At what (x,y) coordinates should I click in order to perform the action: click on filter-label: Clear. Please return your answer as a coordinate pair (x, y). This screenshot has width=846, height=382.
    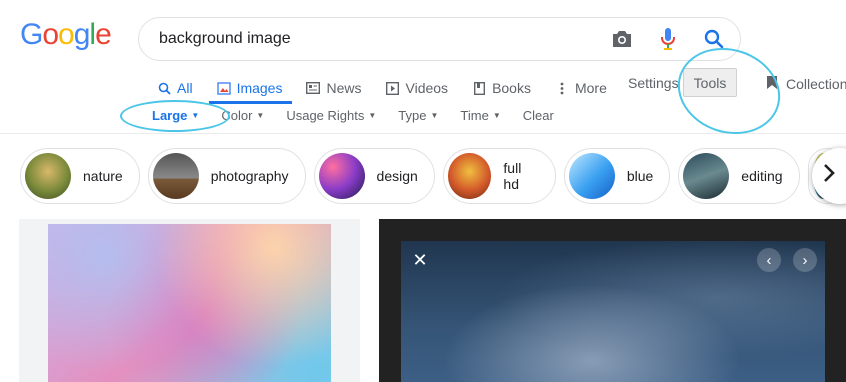
    Looking at the image, I should click on (538, 115).